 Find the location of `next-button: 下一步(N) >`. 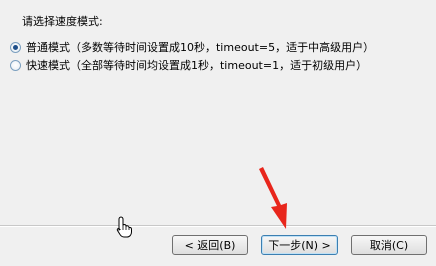

next-button: 下一步(N) > is located at coordinates (299, 245).